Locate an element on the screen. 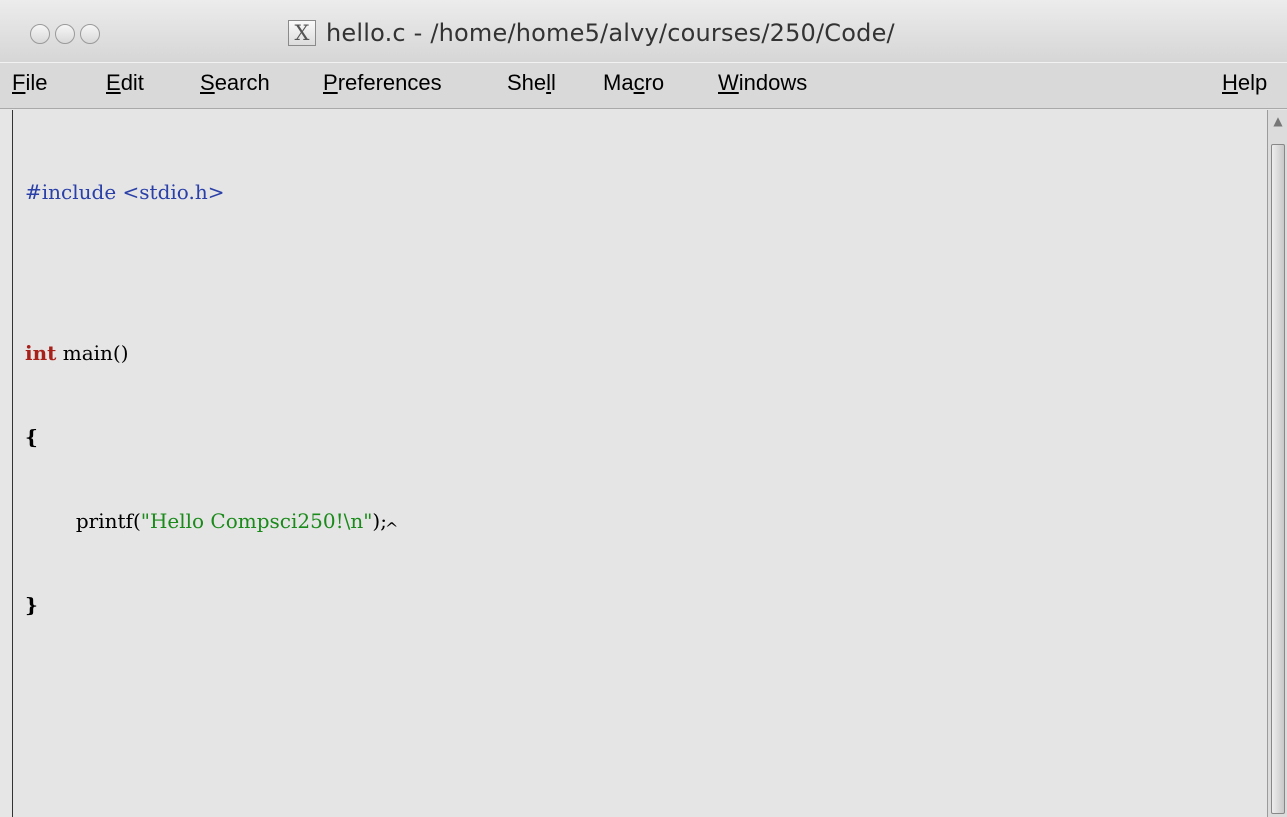 The image size is (1287, 817). code-line-1: #include <stdio.h> is located at coordinates (211, 192).